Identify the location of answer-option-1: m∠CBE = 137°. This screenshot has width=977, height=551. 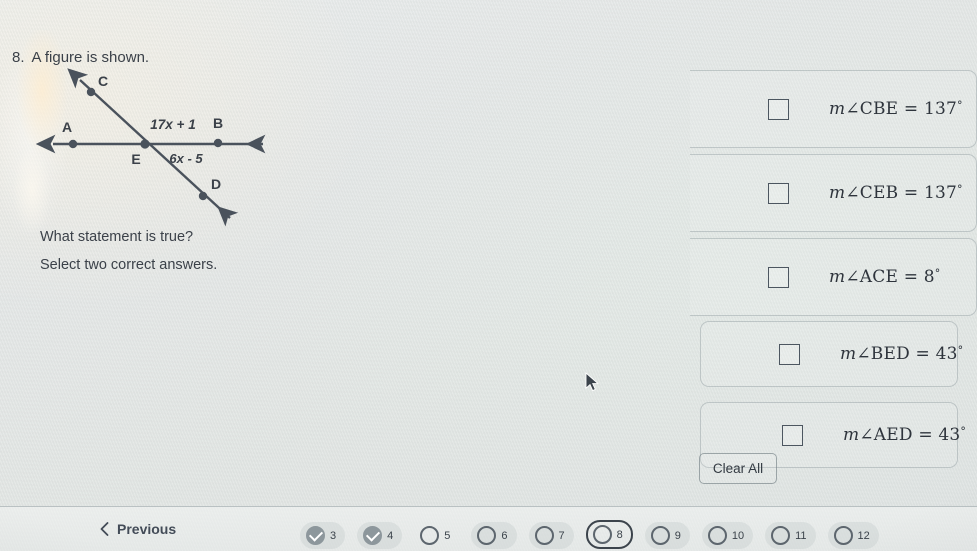
(833, 109).